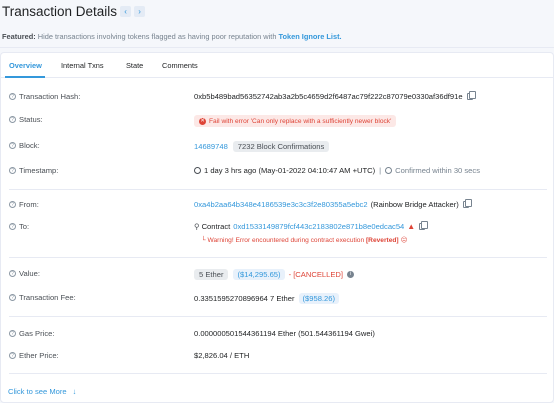 The image size is (554, 403). I want to click on prev-button: ‹, so click(126, 11).